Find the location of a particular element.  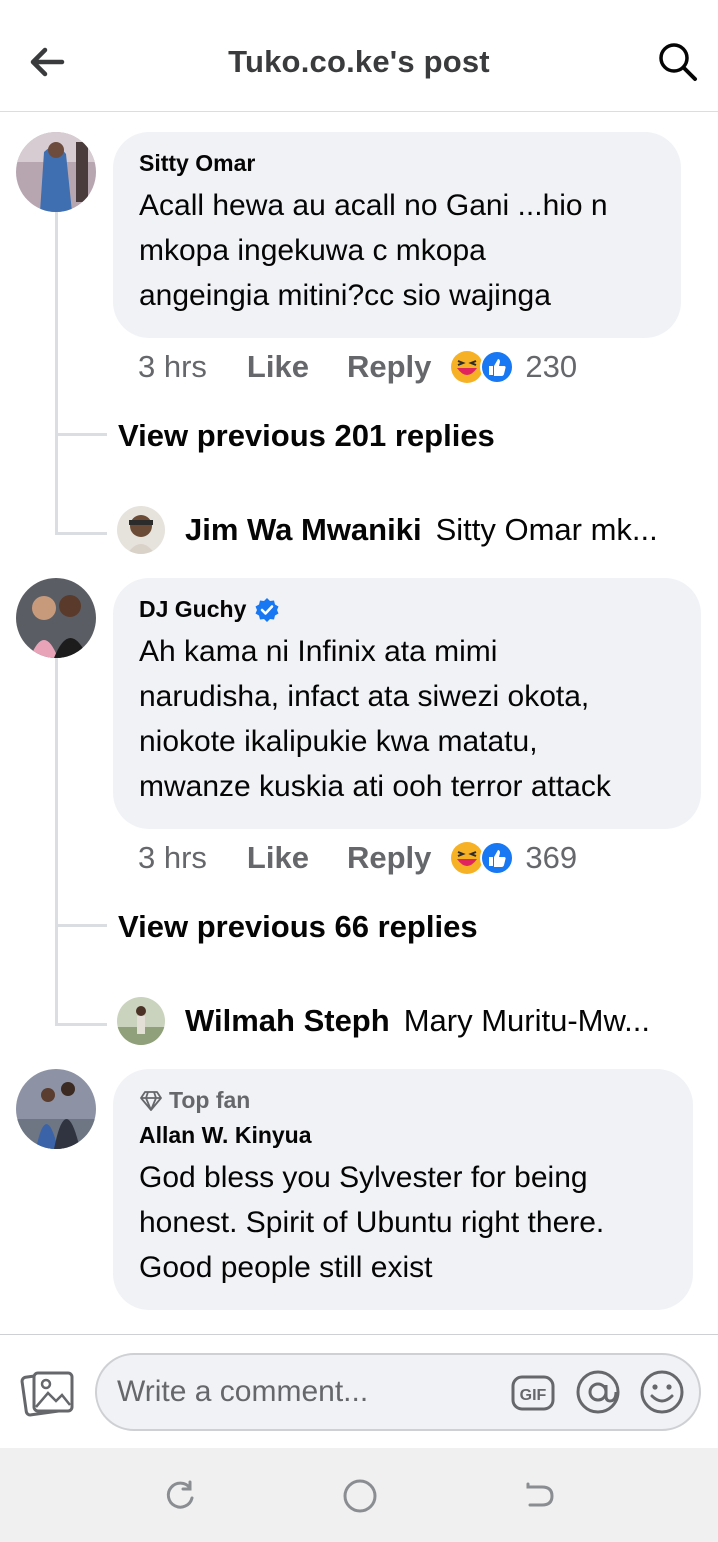

comment-composer: Write a comment... GIF is located at coordinates (359, 1391).